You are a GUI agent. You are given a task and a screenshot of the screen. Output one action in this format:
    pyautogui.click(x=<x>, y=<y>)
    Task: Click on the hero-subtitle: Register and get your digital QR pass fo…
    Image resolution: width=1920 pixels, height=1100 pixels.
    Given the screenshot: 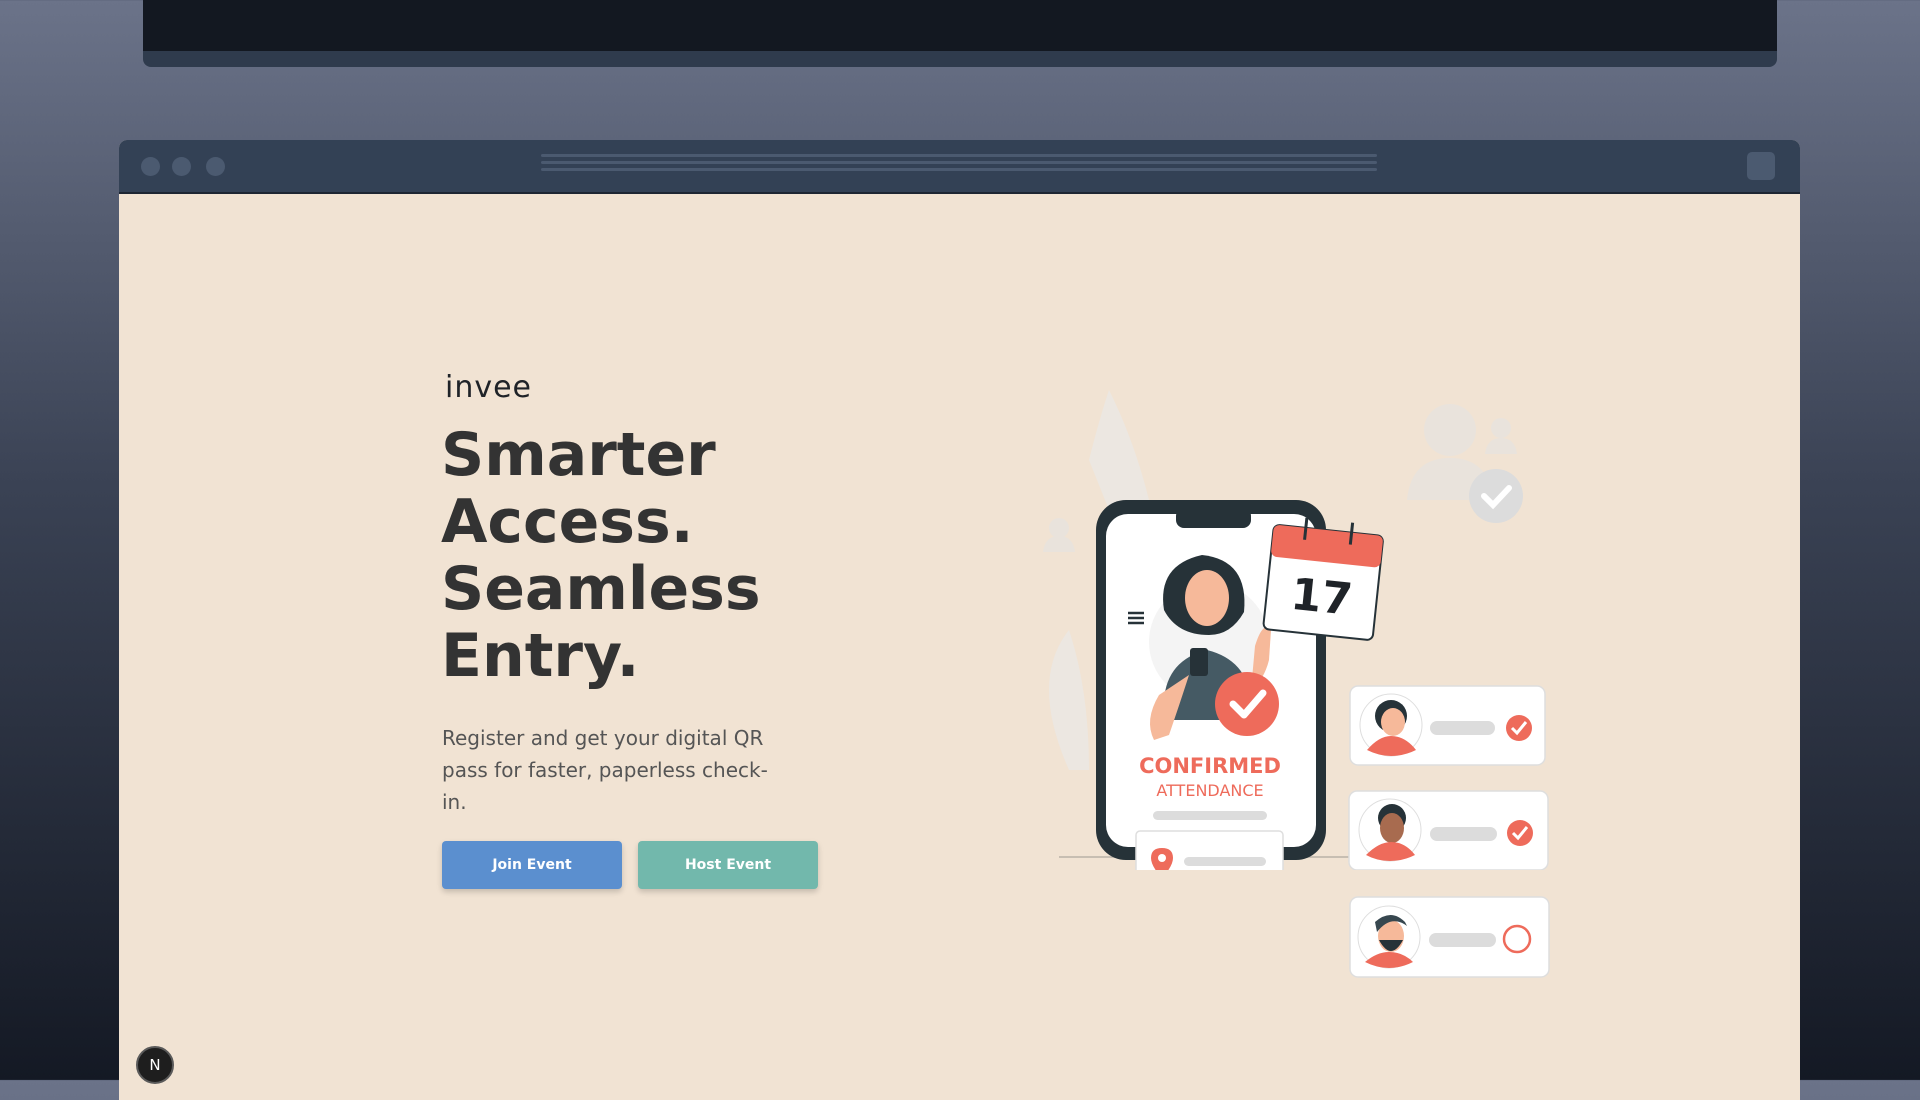 What is the action you would take?
    pyautogui.click(x=605, y=770)
    